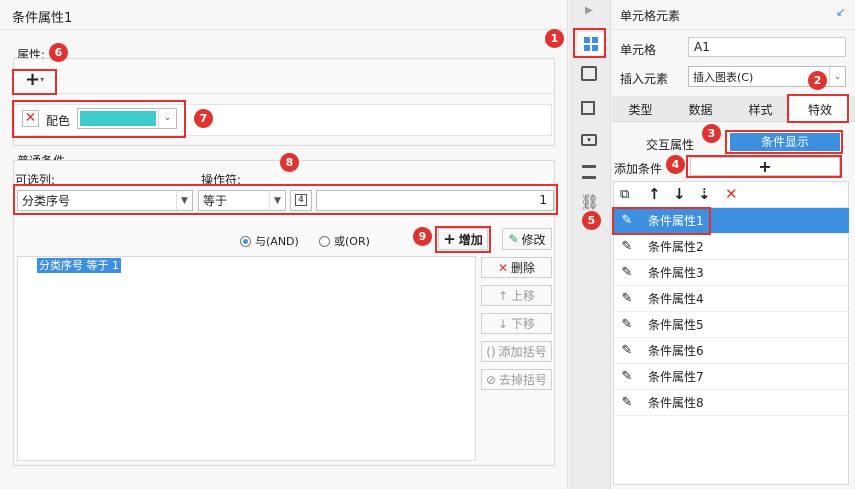 The height and width of the screenshot is (489, 855). Describe the element at coordinates (289, 162) in the screenshot. I see `annotation-badge: 8` at that location.